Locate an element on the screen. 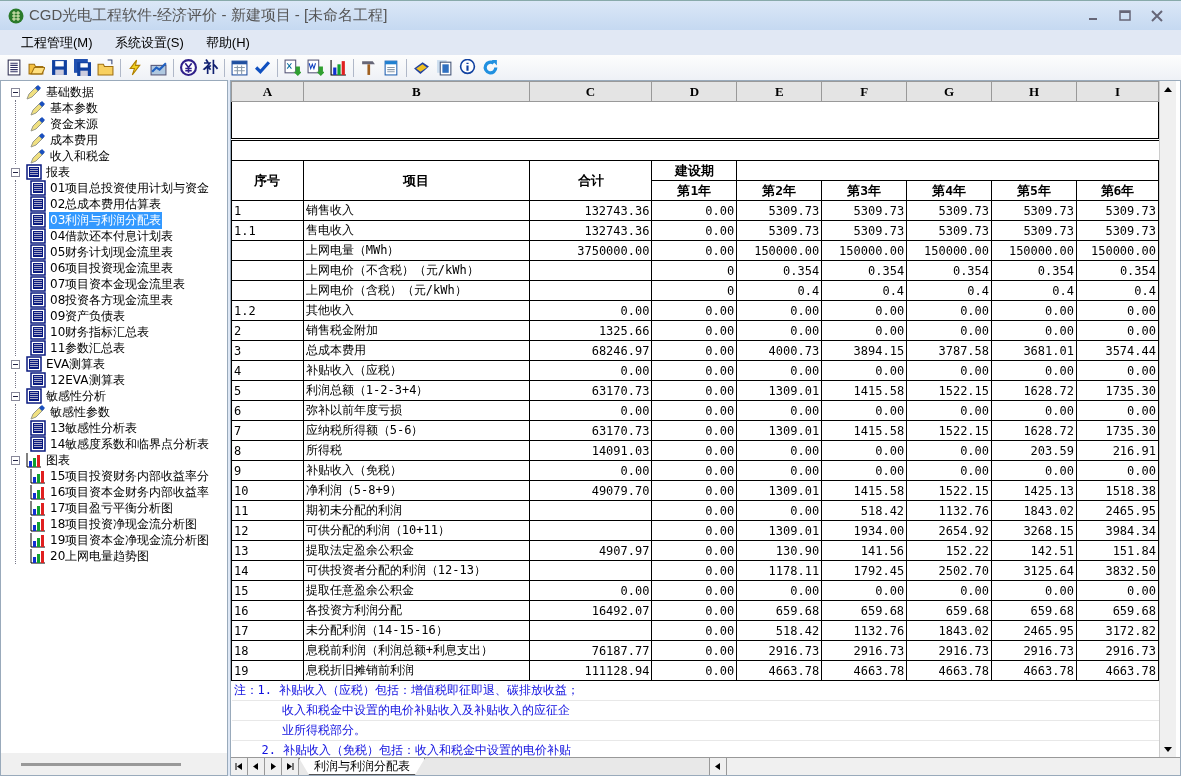  table-cell: 息税折旧摊销前利润 is located at coordinates (416, 670).